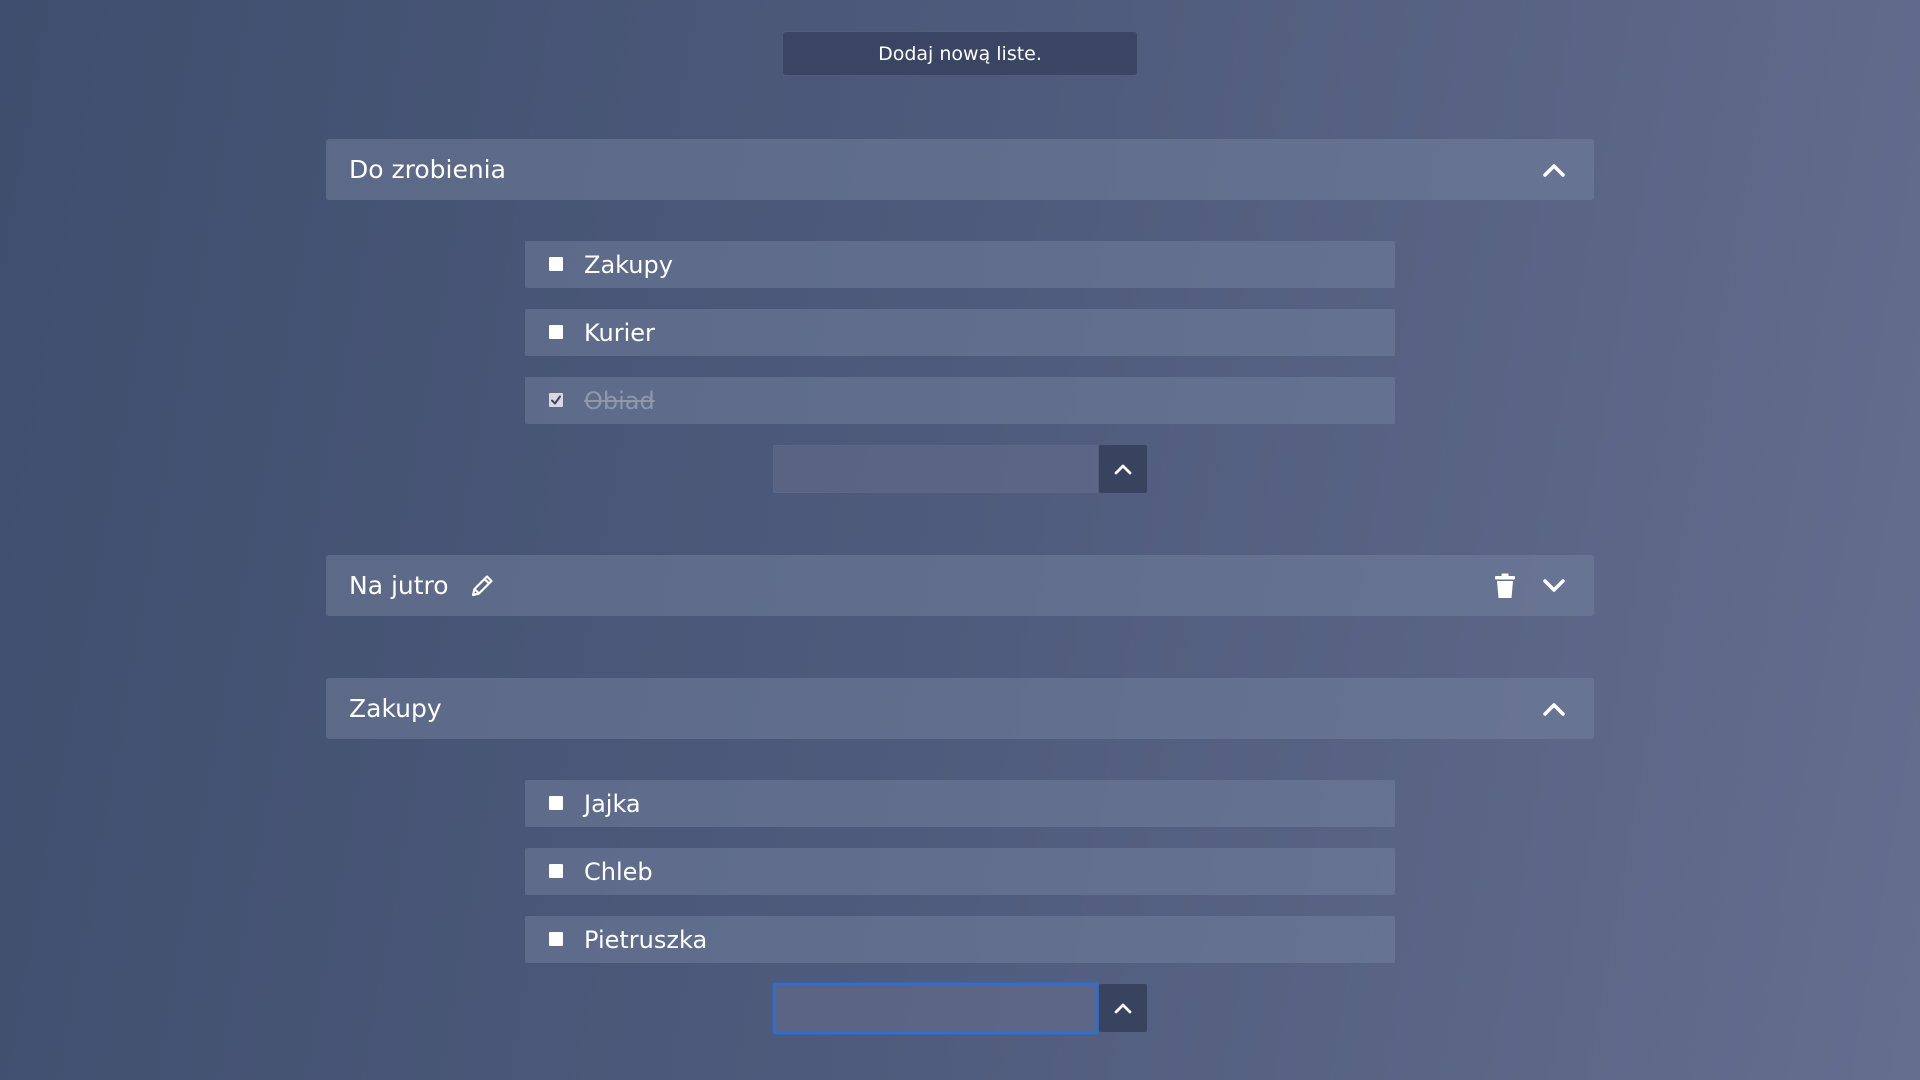  I want to click on task-row: Chleb, so click(960, 871).